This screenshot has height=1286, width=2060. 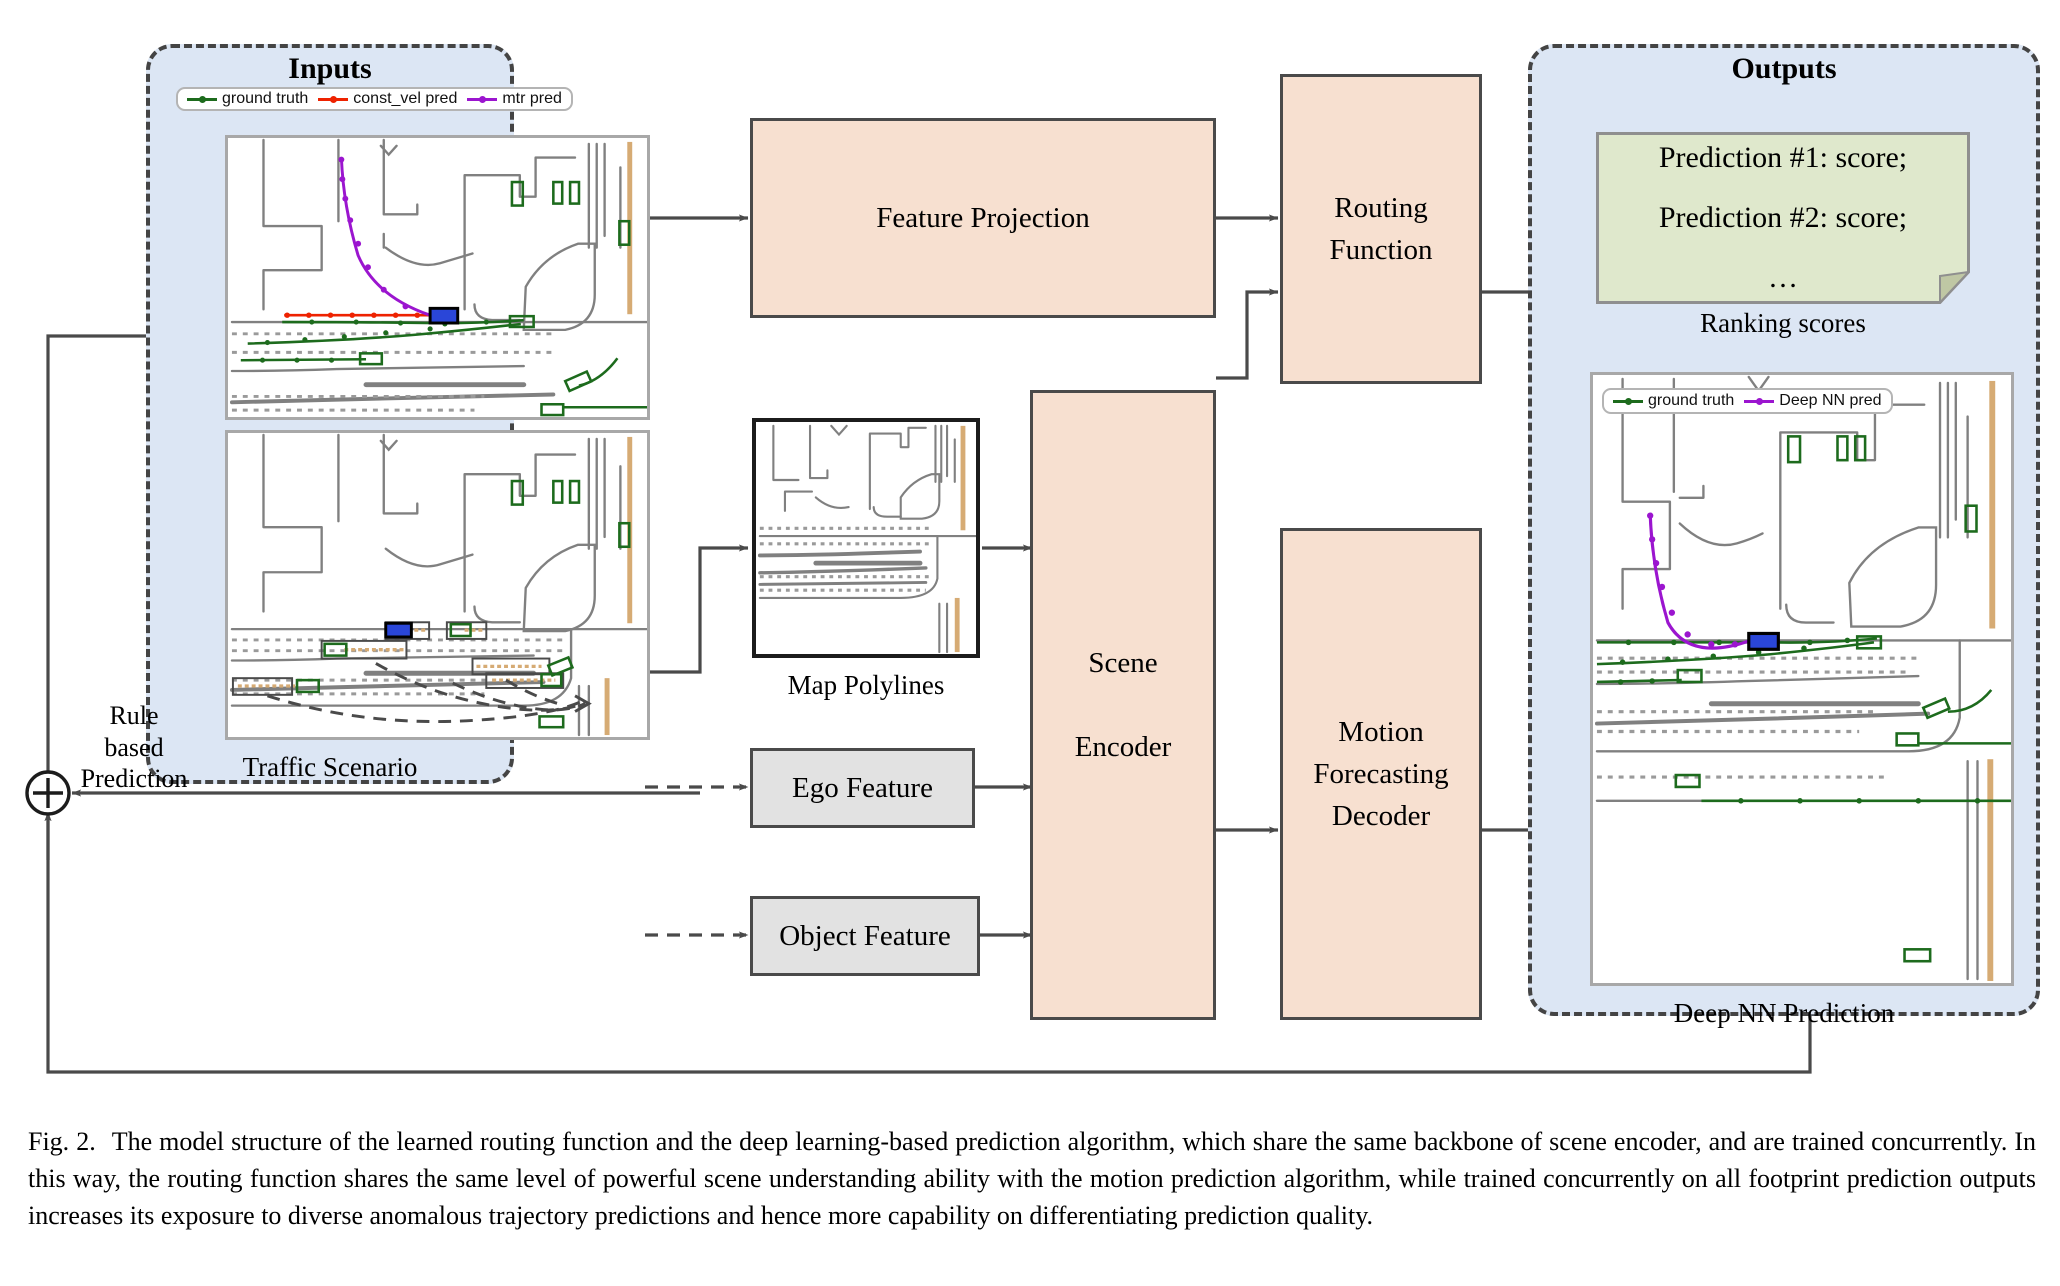 I want to click on prediction-line-2: Prediction #2: score;, so click(x=1783, y=217).